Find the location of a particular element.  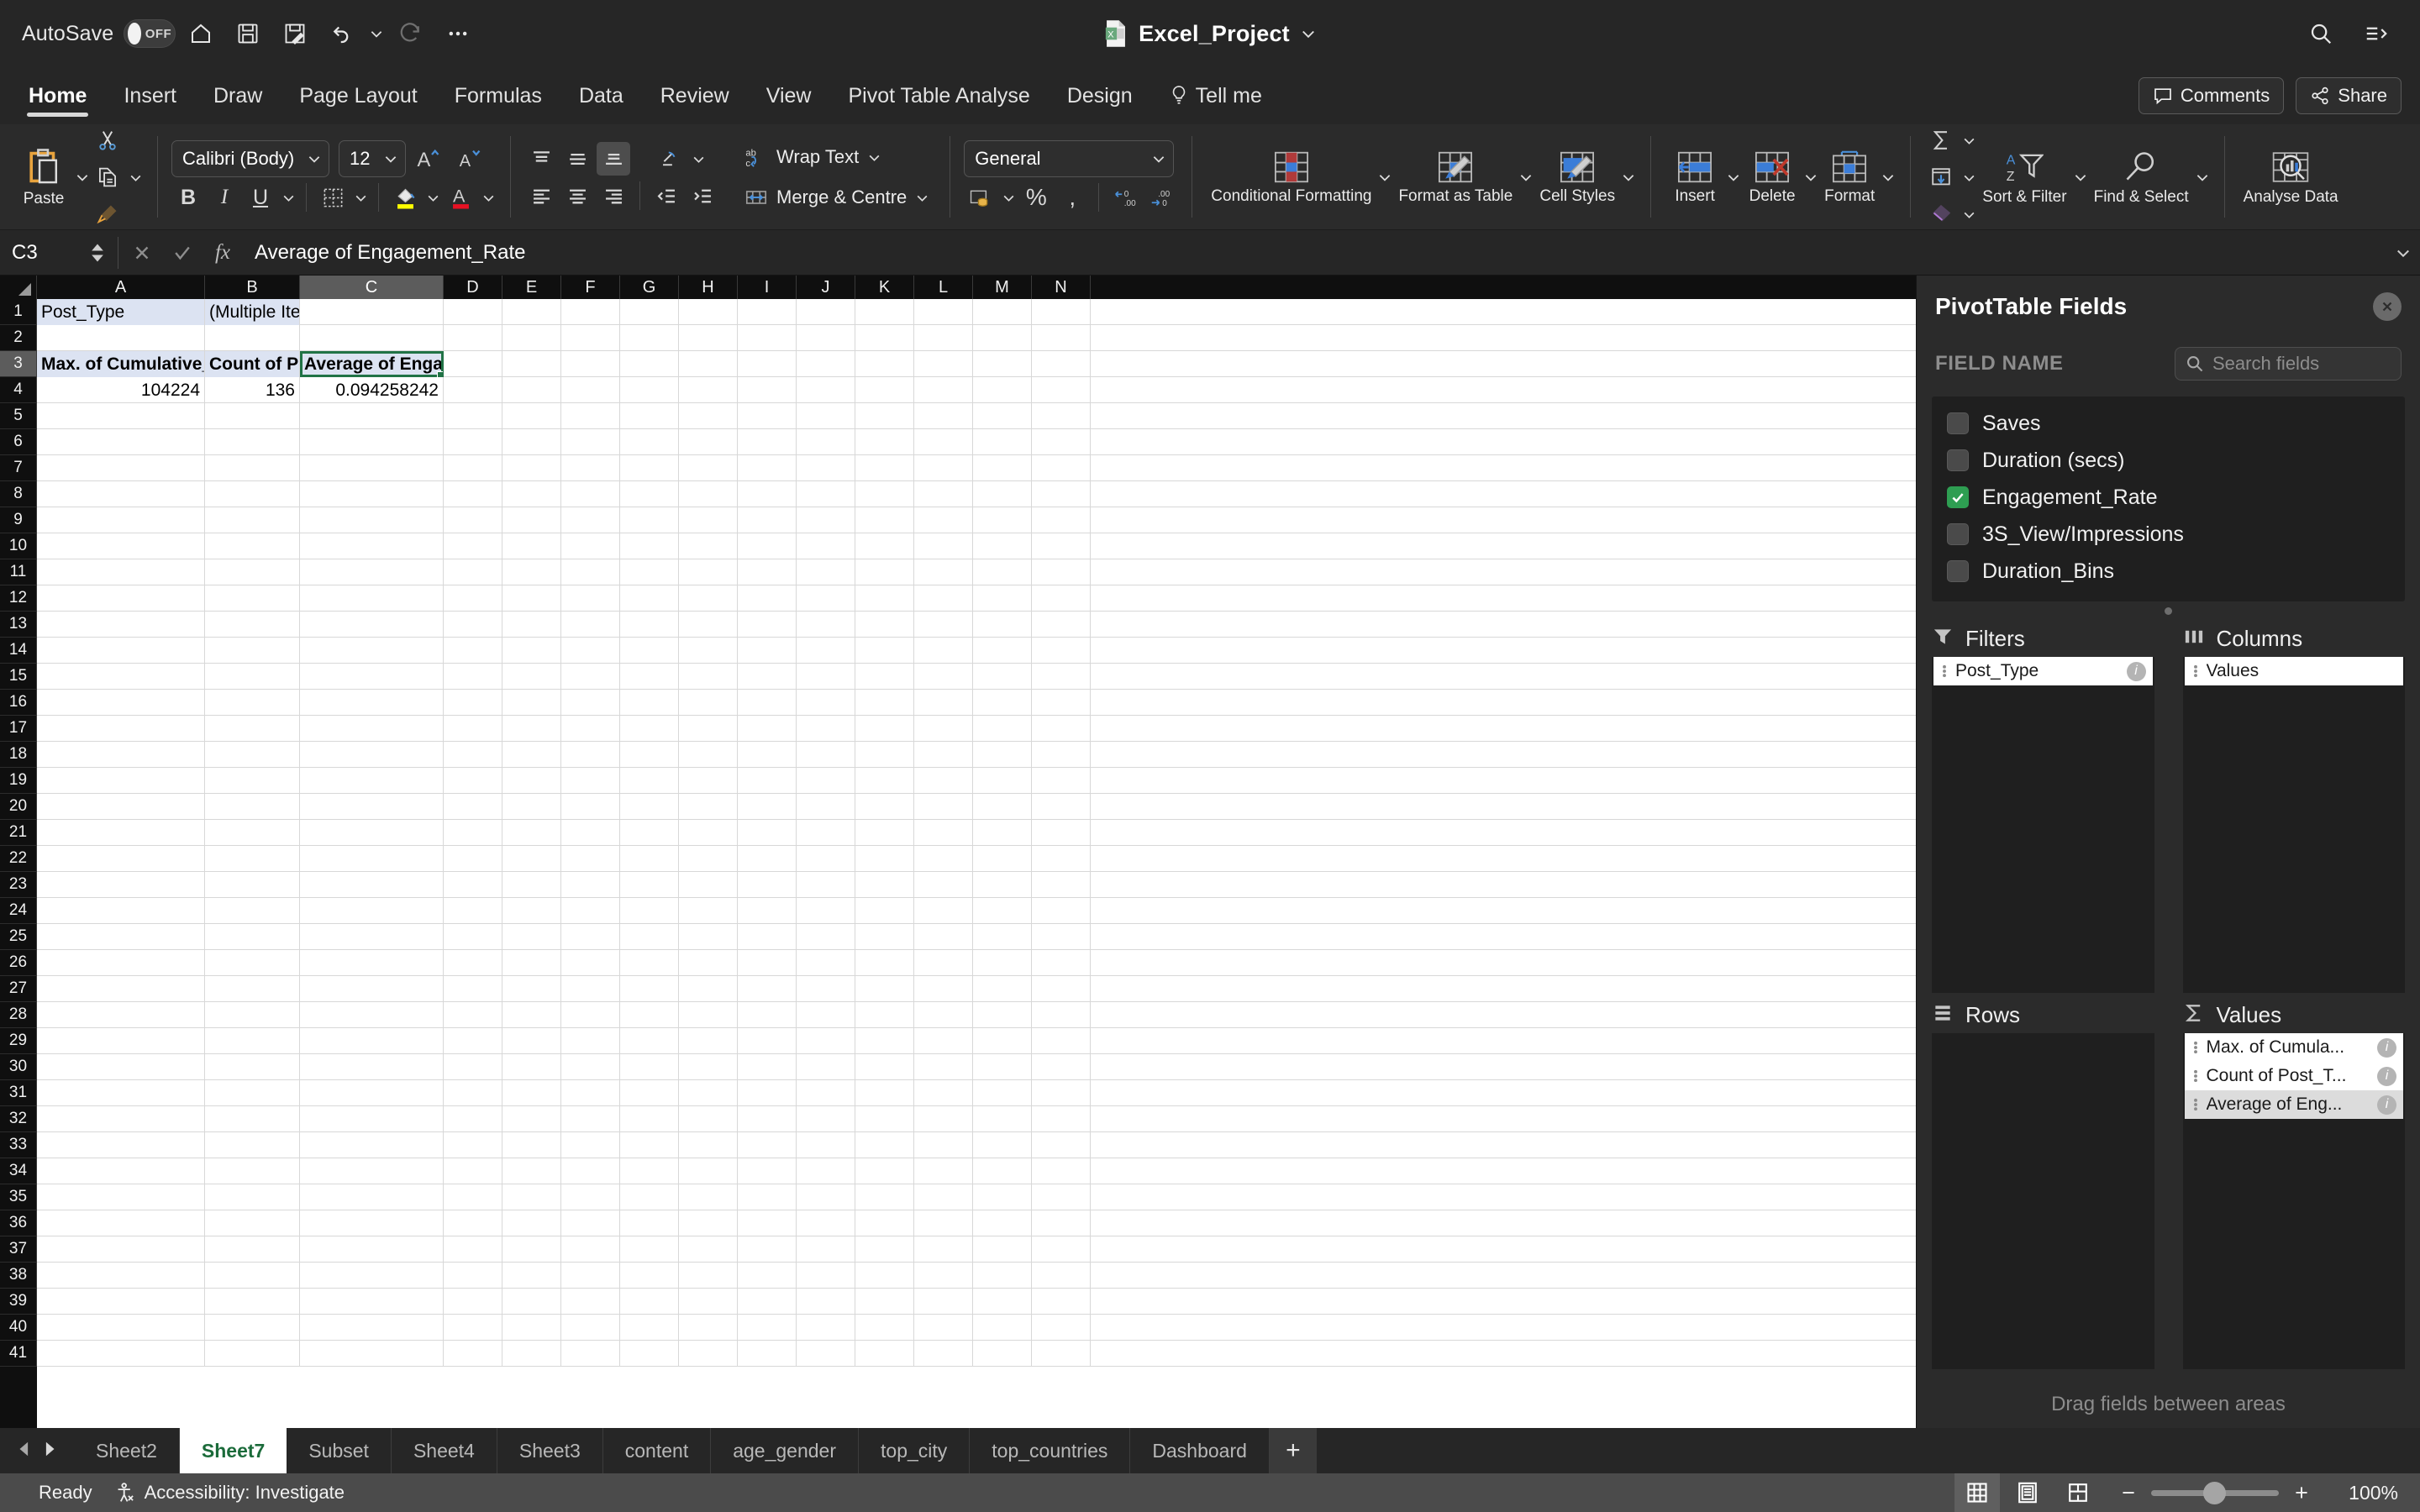

accounting-format-icon is located at coordinates (981, 197).